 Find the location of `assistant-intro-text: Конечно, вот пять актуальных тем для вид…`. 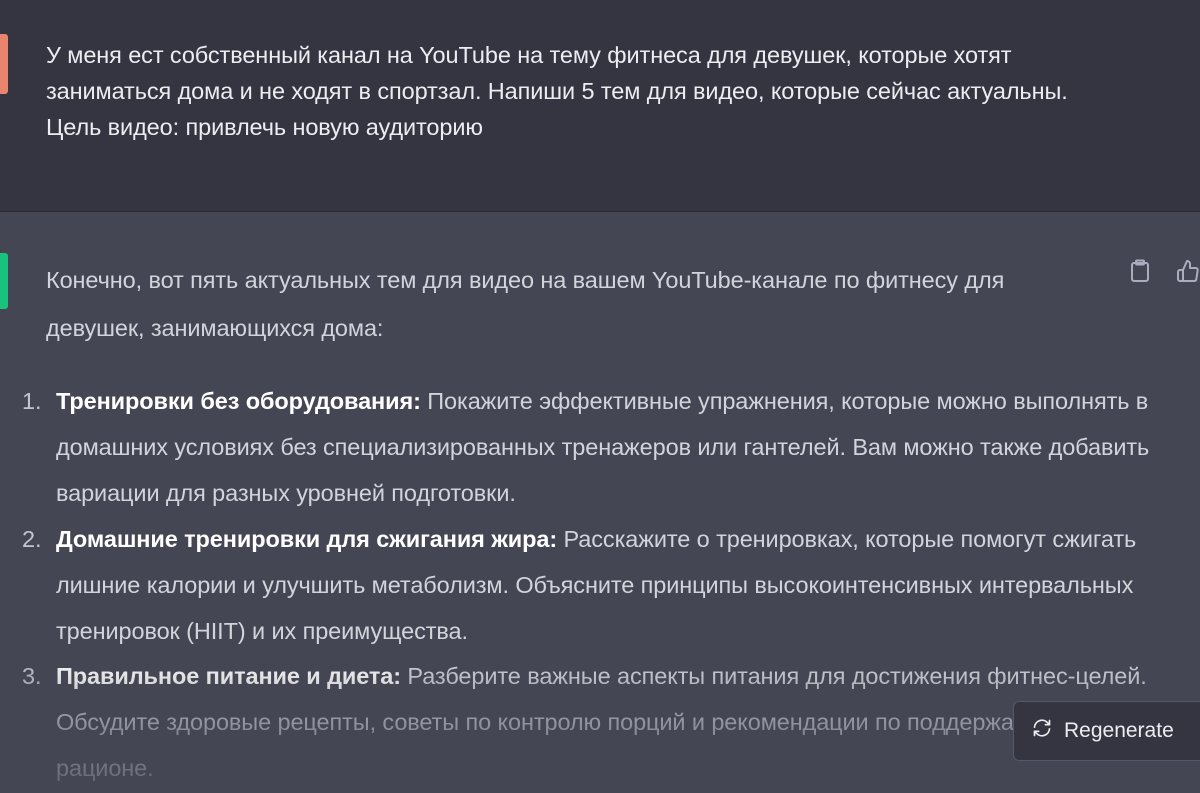

assistant-intro-text: Конечно, вот пять актуальных тем для вид… is located at coordinates (525, 304).